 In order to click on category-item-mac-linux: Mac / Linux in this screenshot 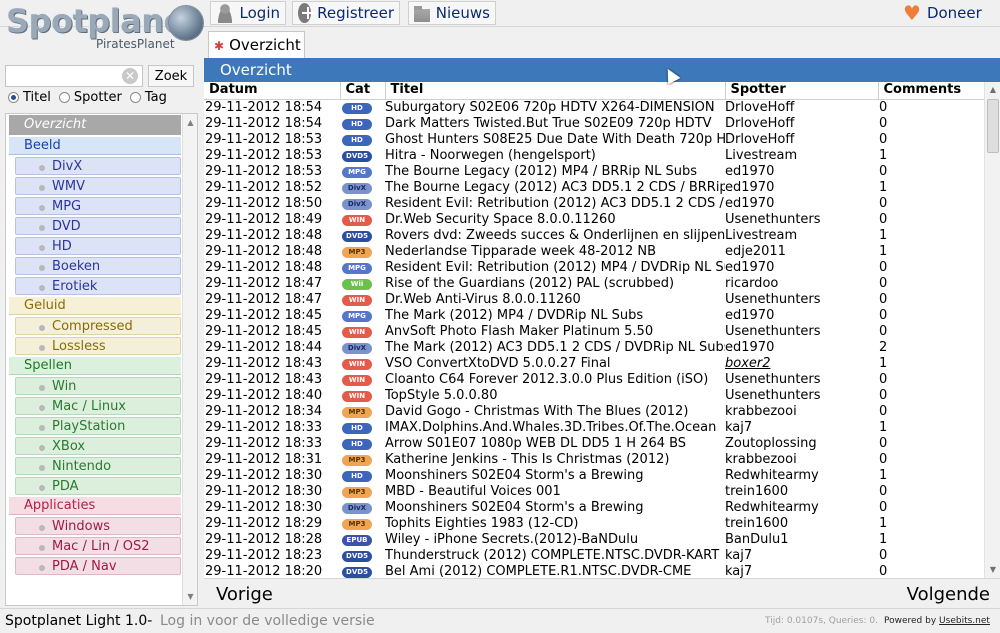, I will do `click(98, 406)`.